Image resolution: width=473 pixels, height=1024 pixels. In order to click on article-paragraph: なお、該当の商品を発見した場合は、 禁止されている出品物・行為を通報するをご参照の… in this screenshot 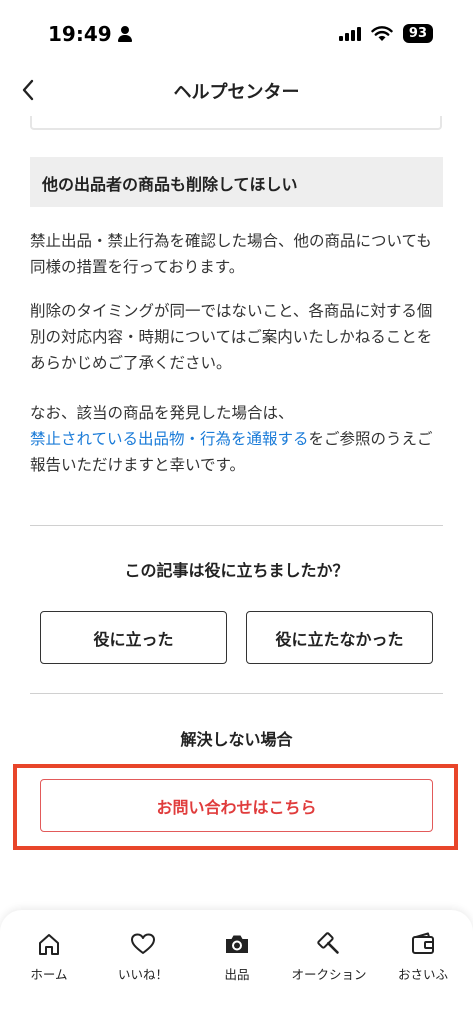, I will do `click(237, 439)`.